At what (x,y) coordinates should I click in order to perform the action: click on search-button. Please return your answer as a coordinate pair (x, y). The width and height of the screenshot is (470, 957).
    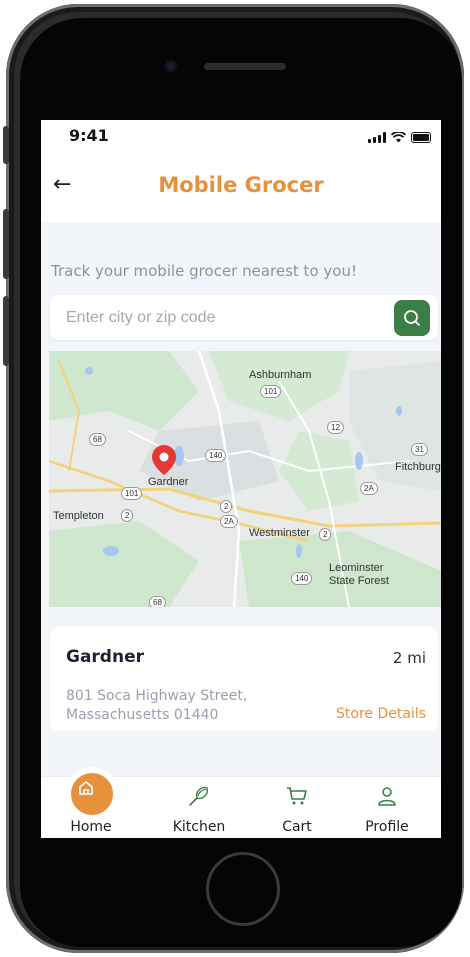
    Looking at the image, I should click on (412, 318).